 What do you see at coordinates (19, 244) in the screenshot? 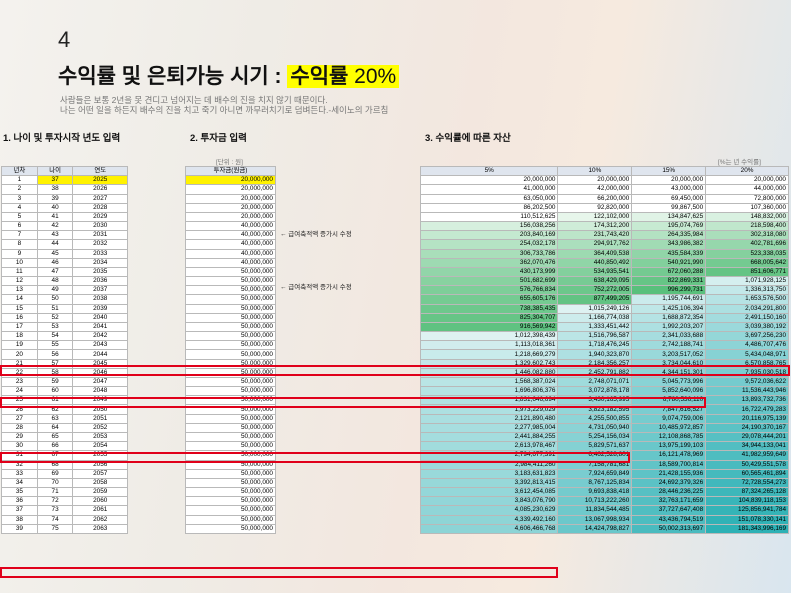
I see `age-cell-row-year-count: 8` at bounding box center [19, 244].